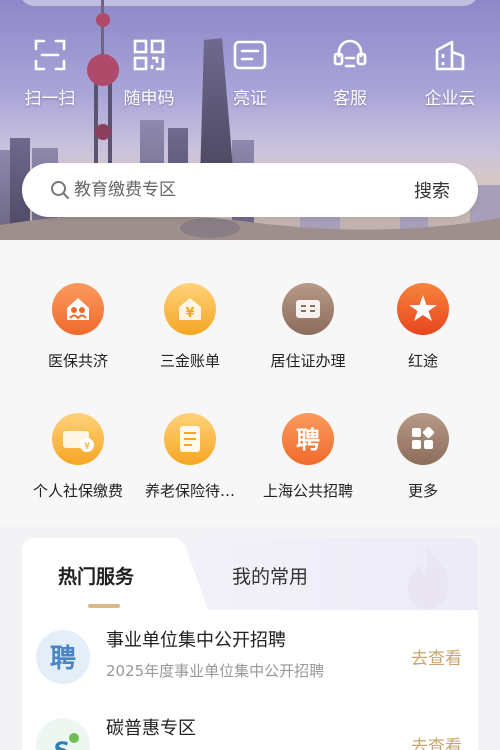 The width and height of the screenshot is (500, 750). I want to click on carbon-thumbnail: S, so click(63, 734).